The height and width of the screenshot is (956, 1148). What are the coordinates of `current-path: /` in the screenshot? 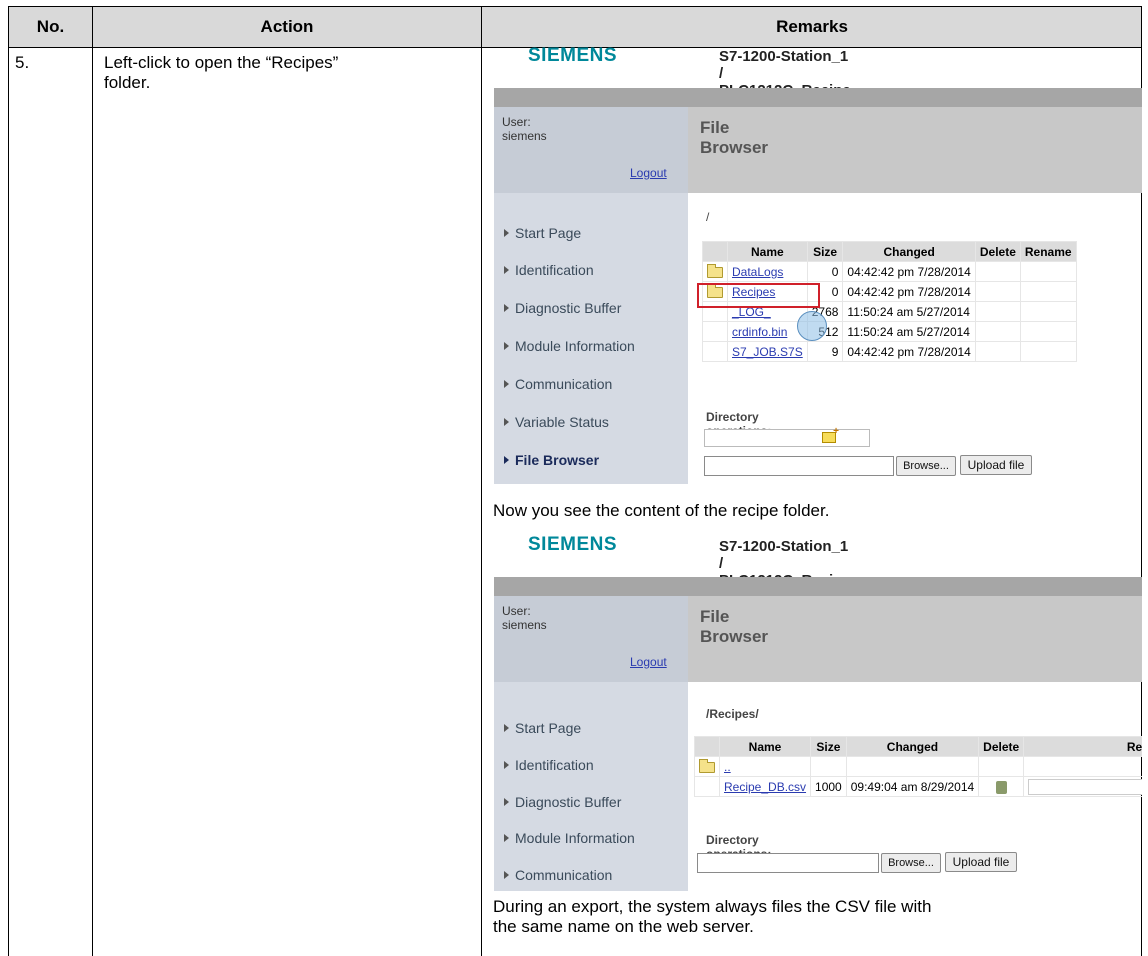 It's located at (708, 217).